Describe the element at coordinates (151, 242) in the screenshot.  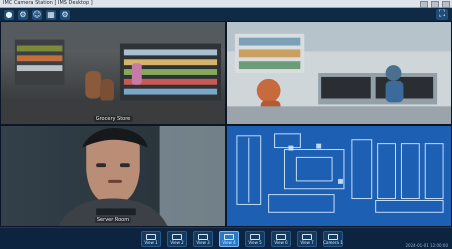
I see `view-button-label: View 1` at that location.